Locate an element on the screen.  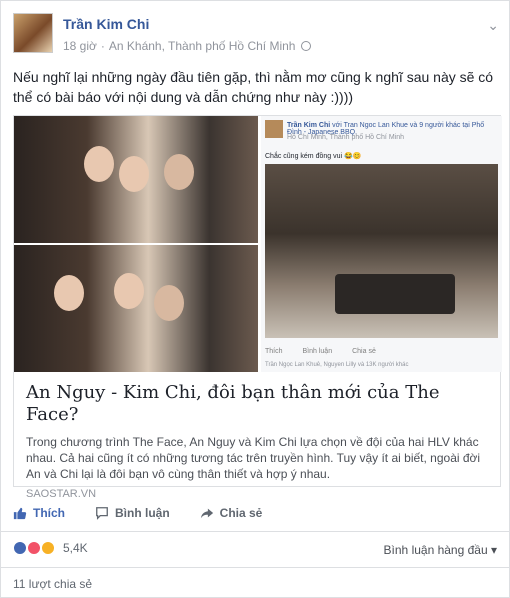
share-label: Chia sẻ is located at coordinates (241, 513).